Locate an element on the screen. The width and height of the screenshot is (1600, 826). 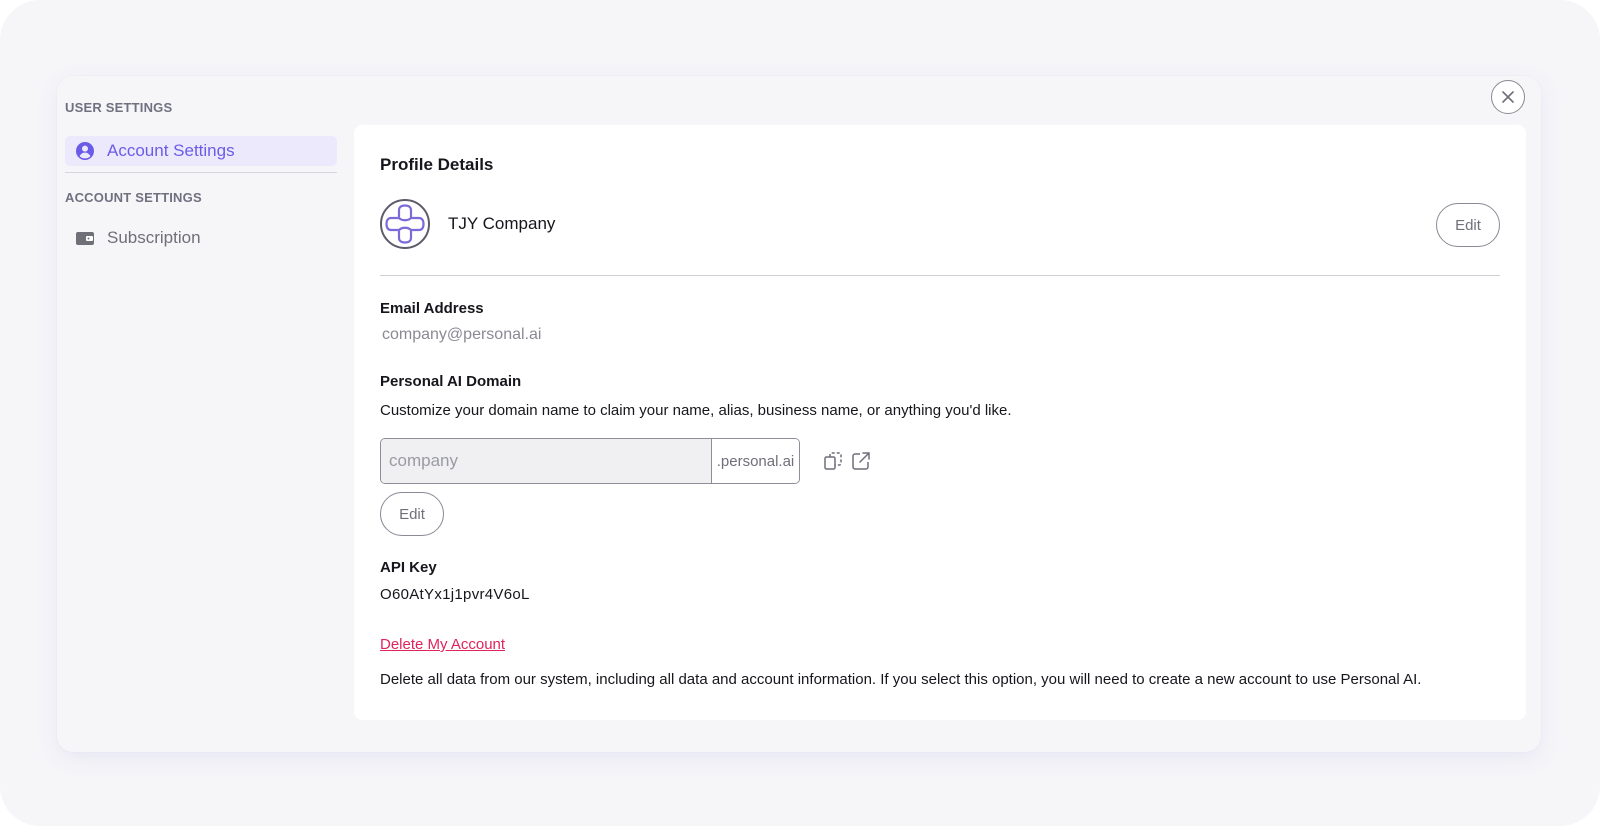
edit-domain-button: Edit is located at coordinates (412, 514).